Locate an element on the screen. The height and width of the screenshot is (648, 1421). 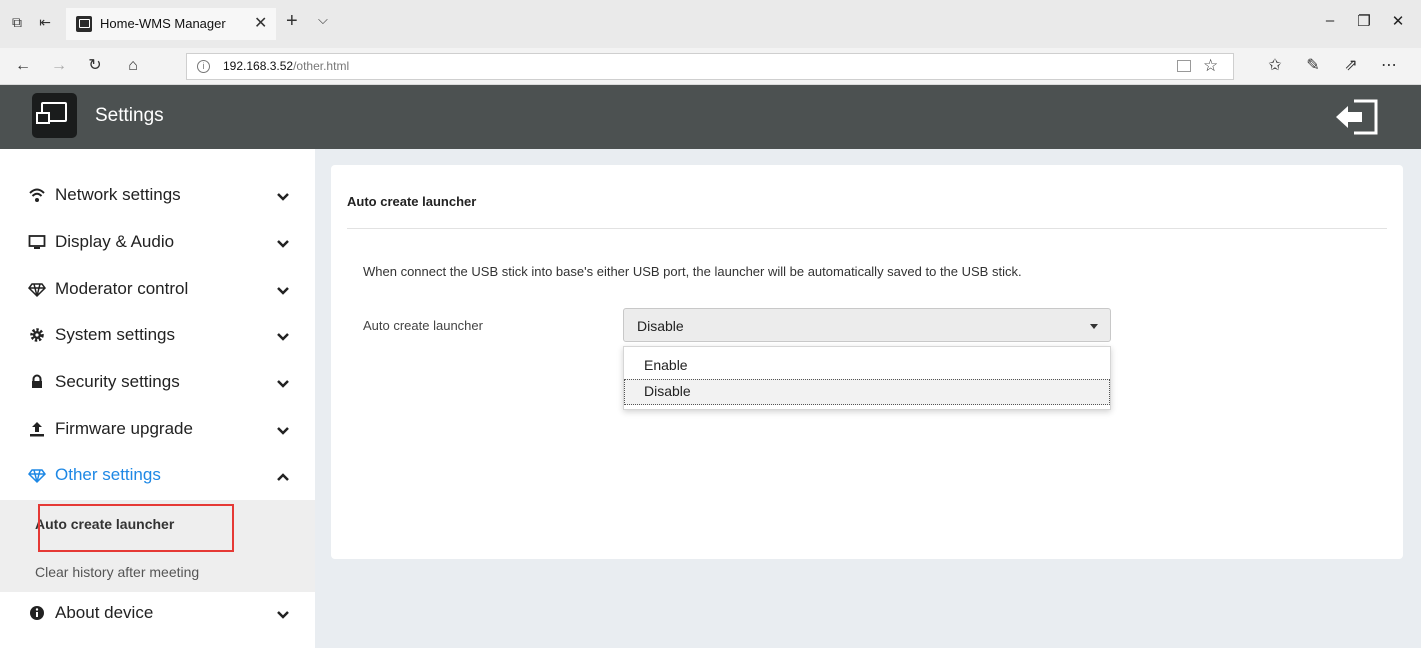
sidebar-item-label: Security settings is located at coordinates (117, 381).